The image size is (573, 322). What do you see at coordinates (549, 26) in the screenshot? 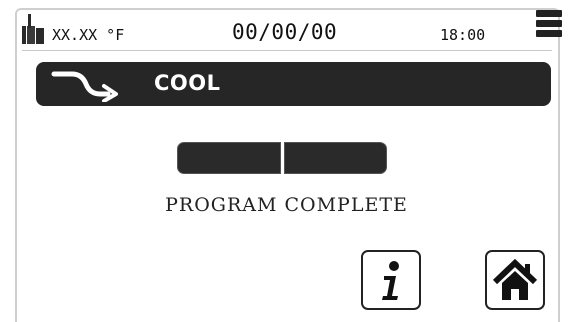
I see `hamburger-menu-icon` at bounding box center [549, 26].